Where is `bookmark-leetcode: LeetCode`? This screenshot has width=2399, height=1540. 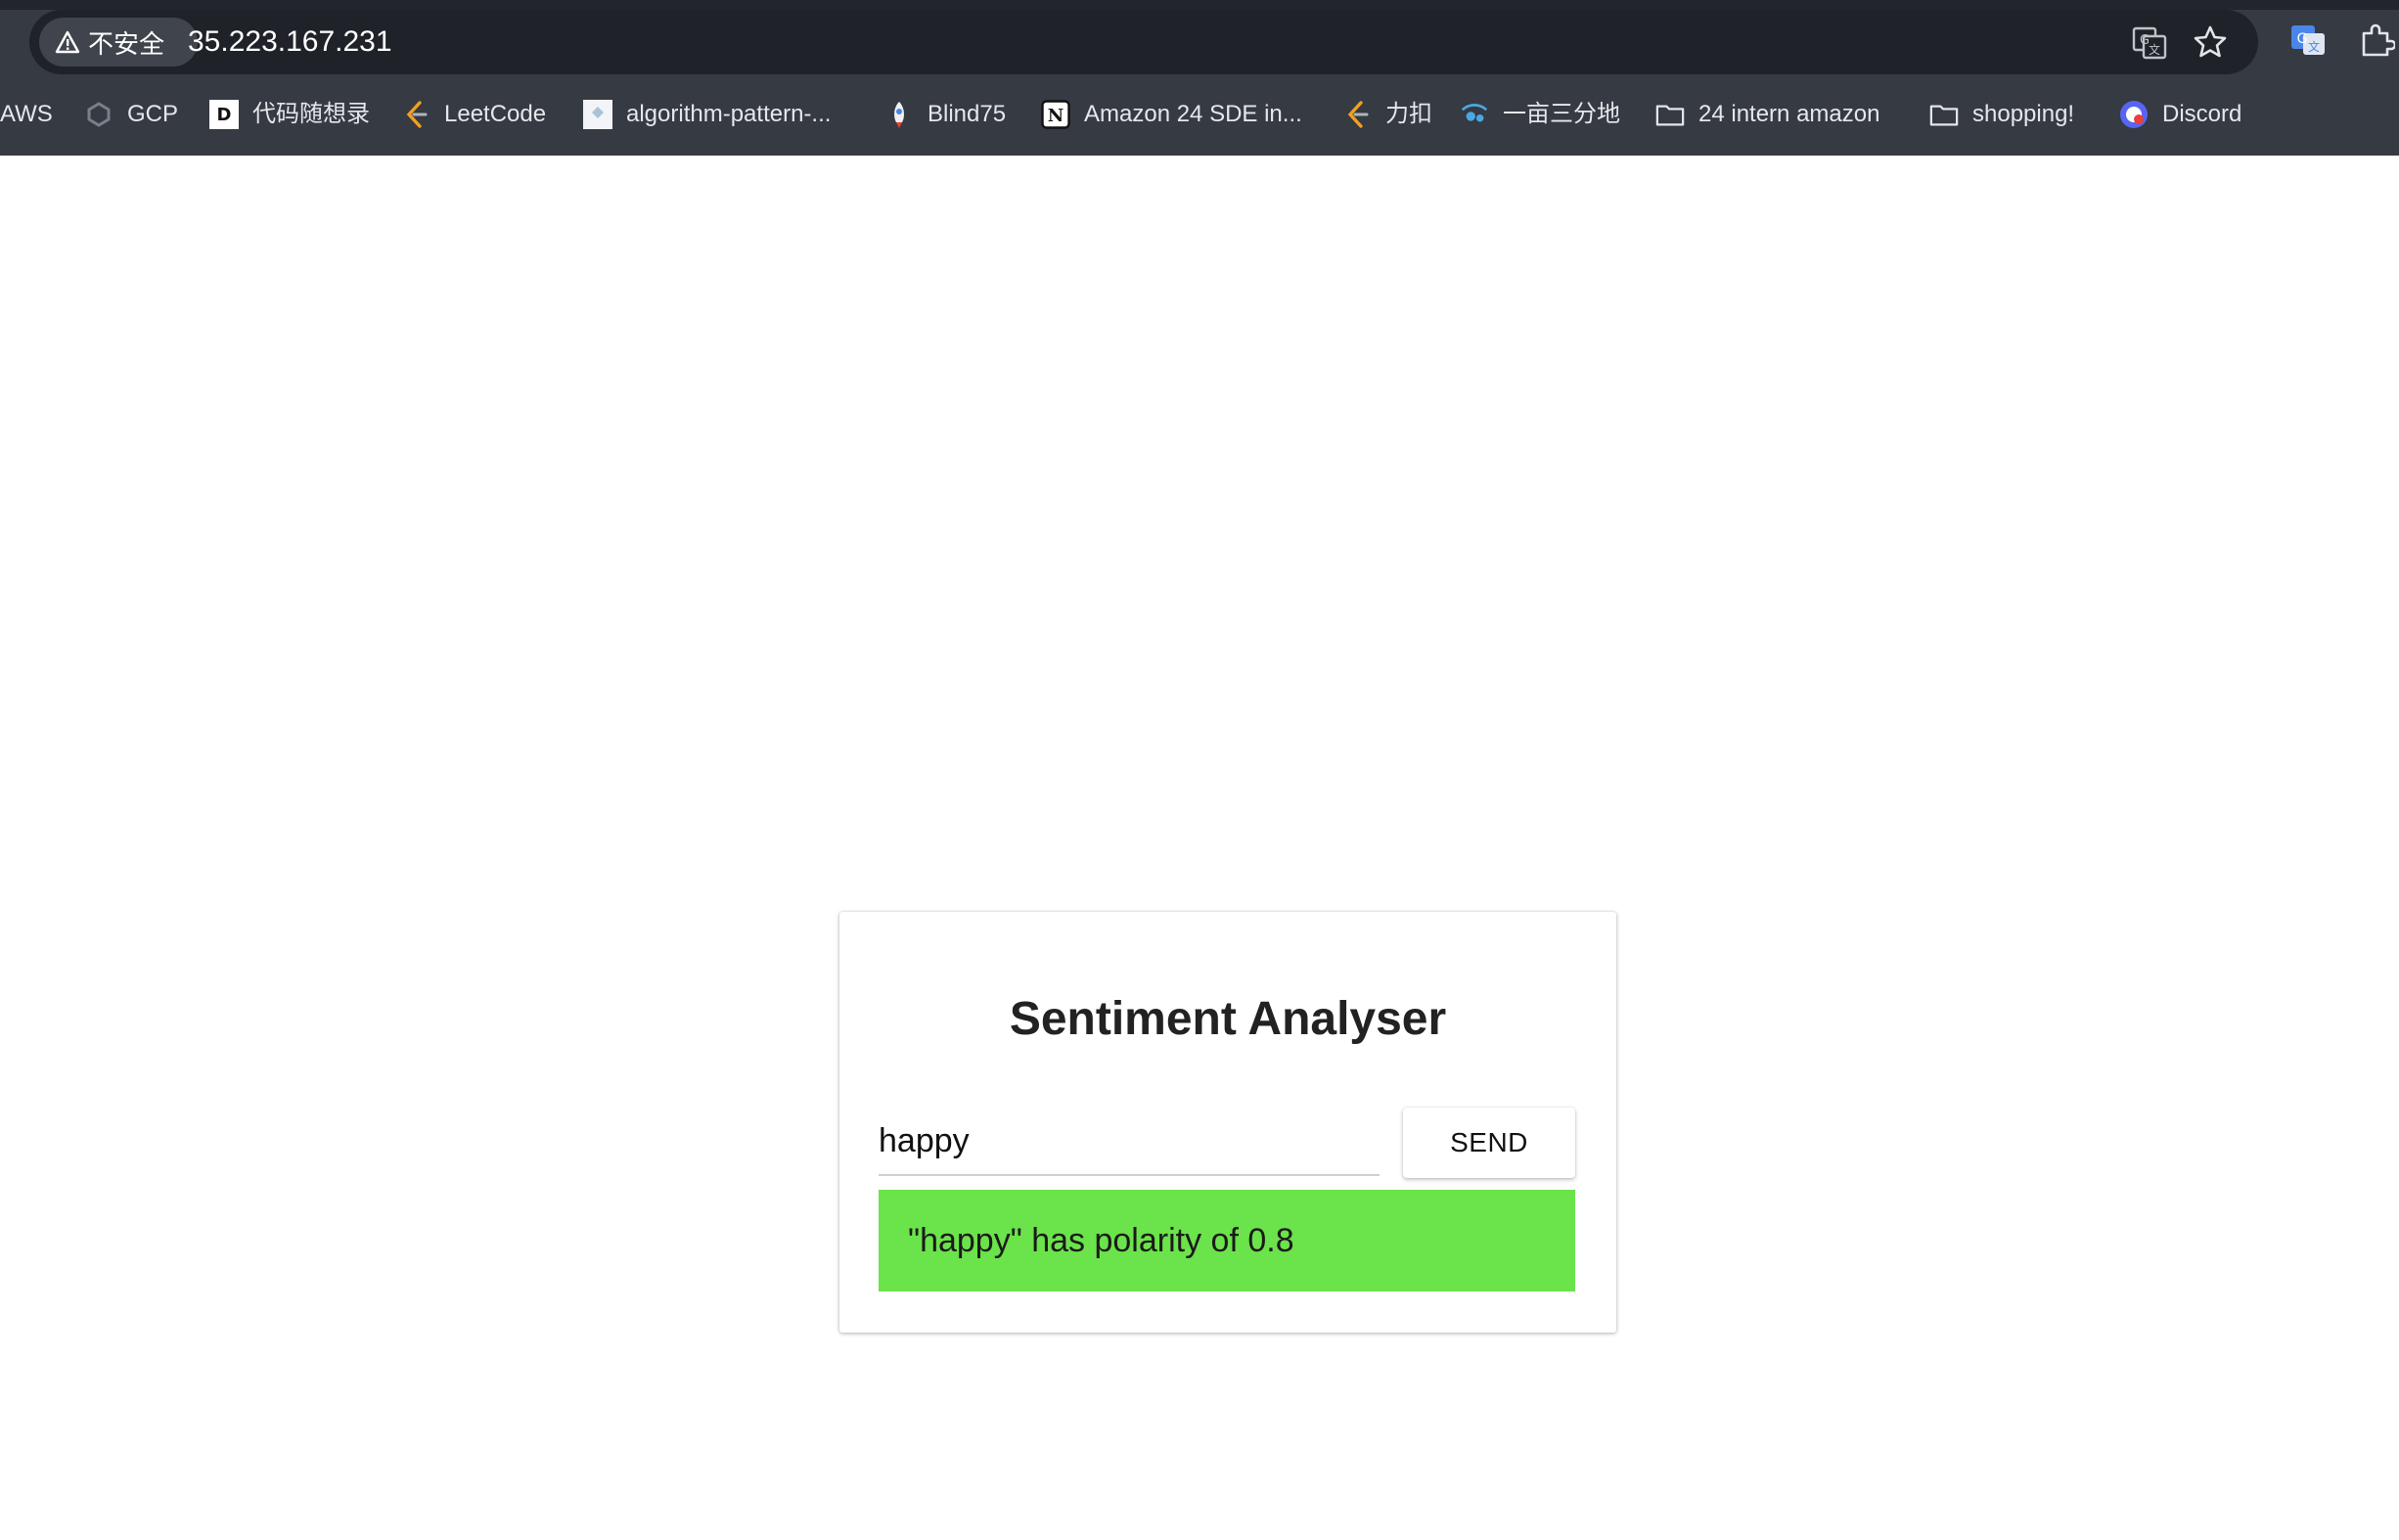
bookmark-leetcode: LeetCode is located at coordinates (473, 115).